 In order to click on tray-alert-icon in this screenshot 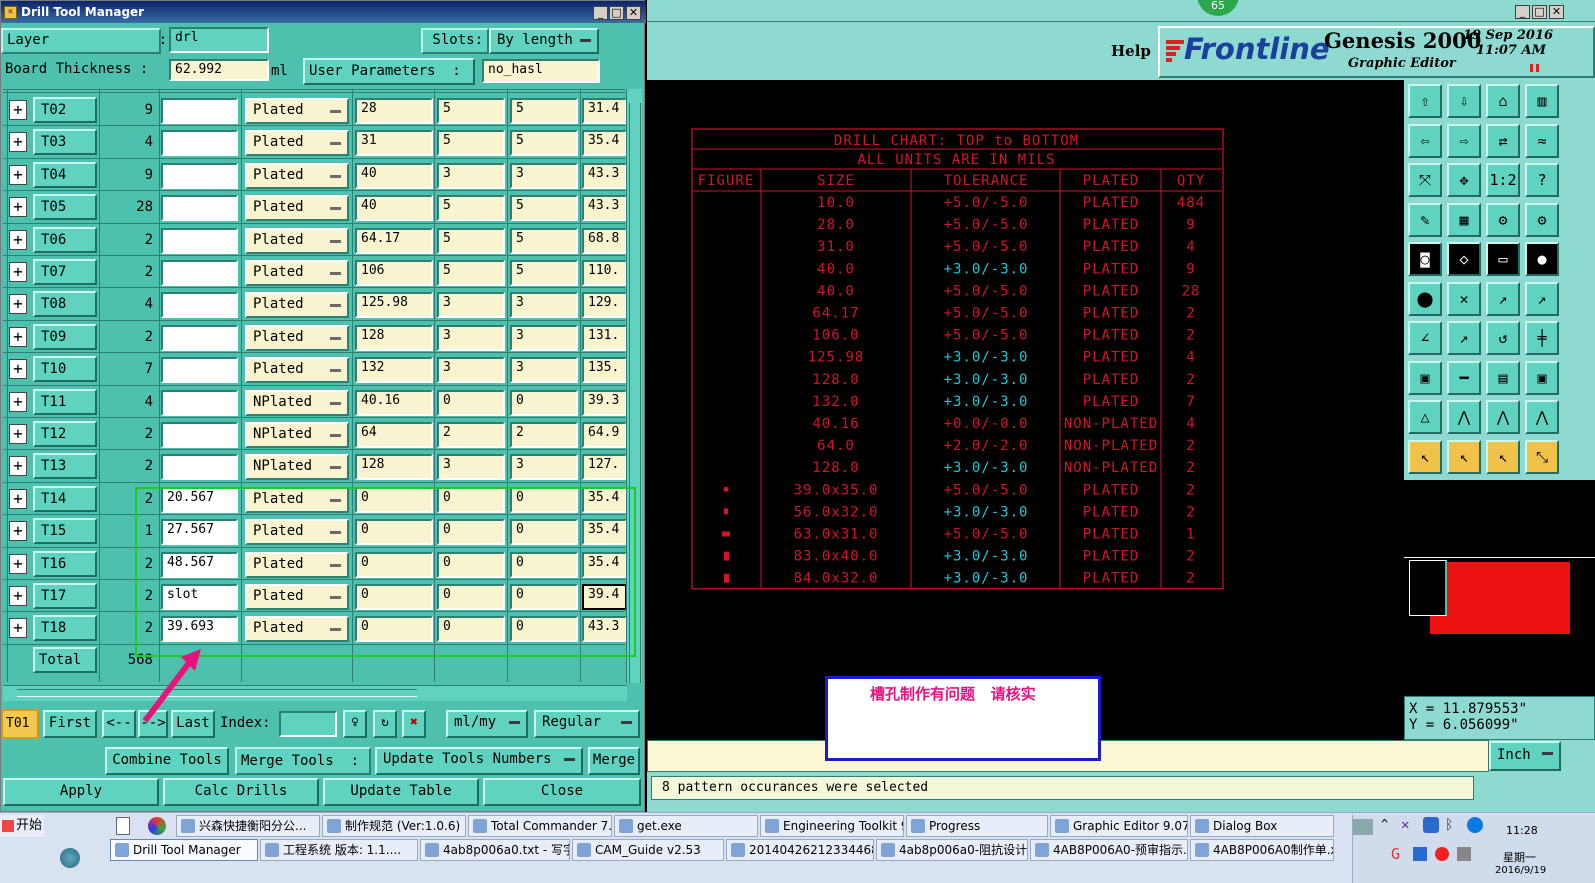, I will do `click(1442, 854)`.